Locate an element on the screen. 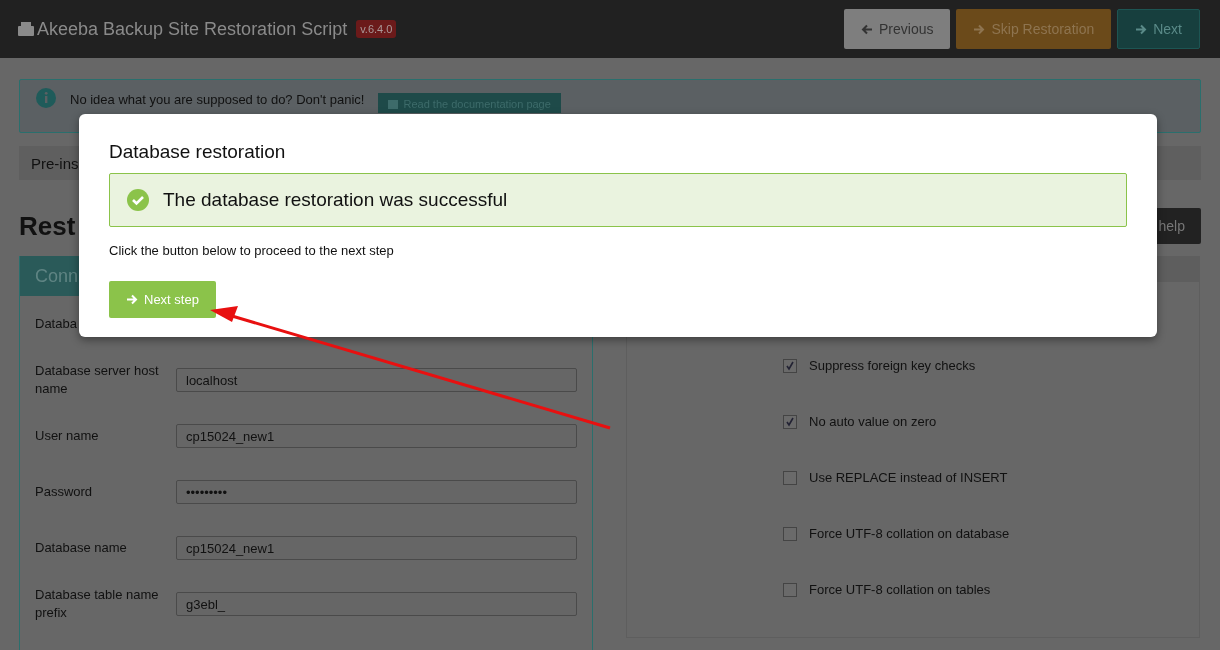 The width and height of the screenshot is (1220, 650). password-field: ••••••••• is located at coordinates (376, 492).